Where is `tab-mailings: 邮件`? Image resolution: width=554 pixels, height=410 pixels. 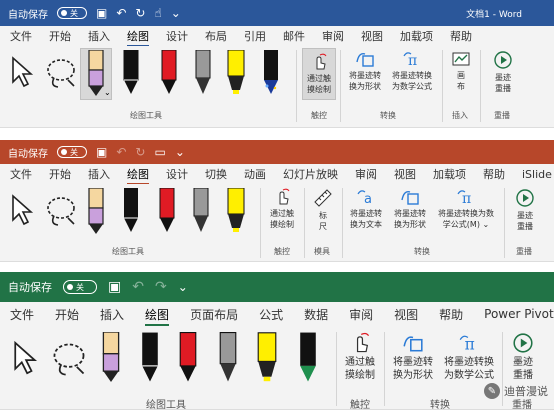
tab-mailings: 邮件 is located at coordinates (294, 36).